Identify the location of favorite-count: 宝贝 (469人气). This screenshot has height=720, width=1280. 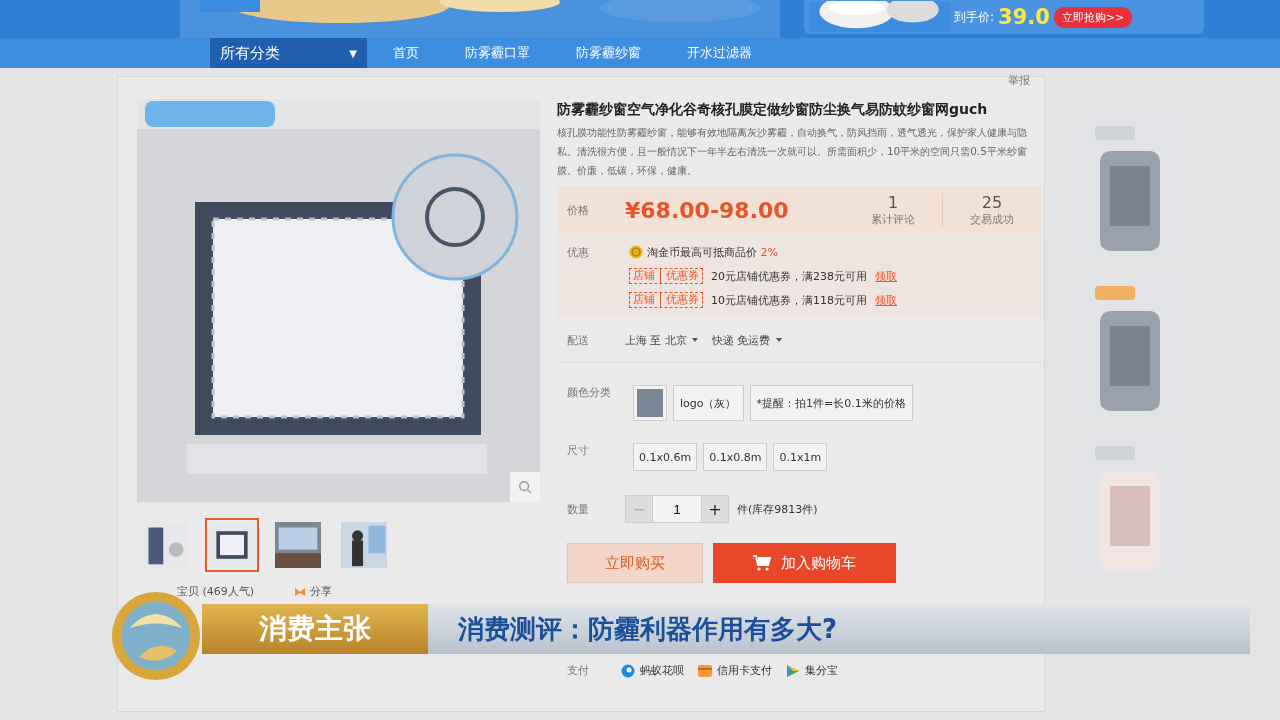
(216, 591).